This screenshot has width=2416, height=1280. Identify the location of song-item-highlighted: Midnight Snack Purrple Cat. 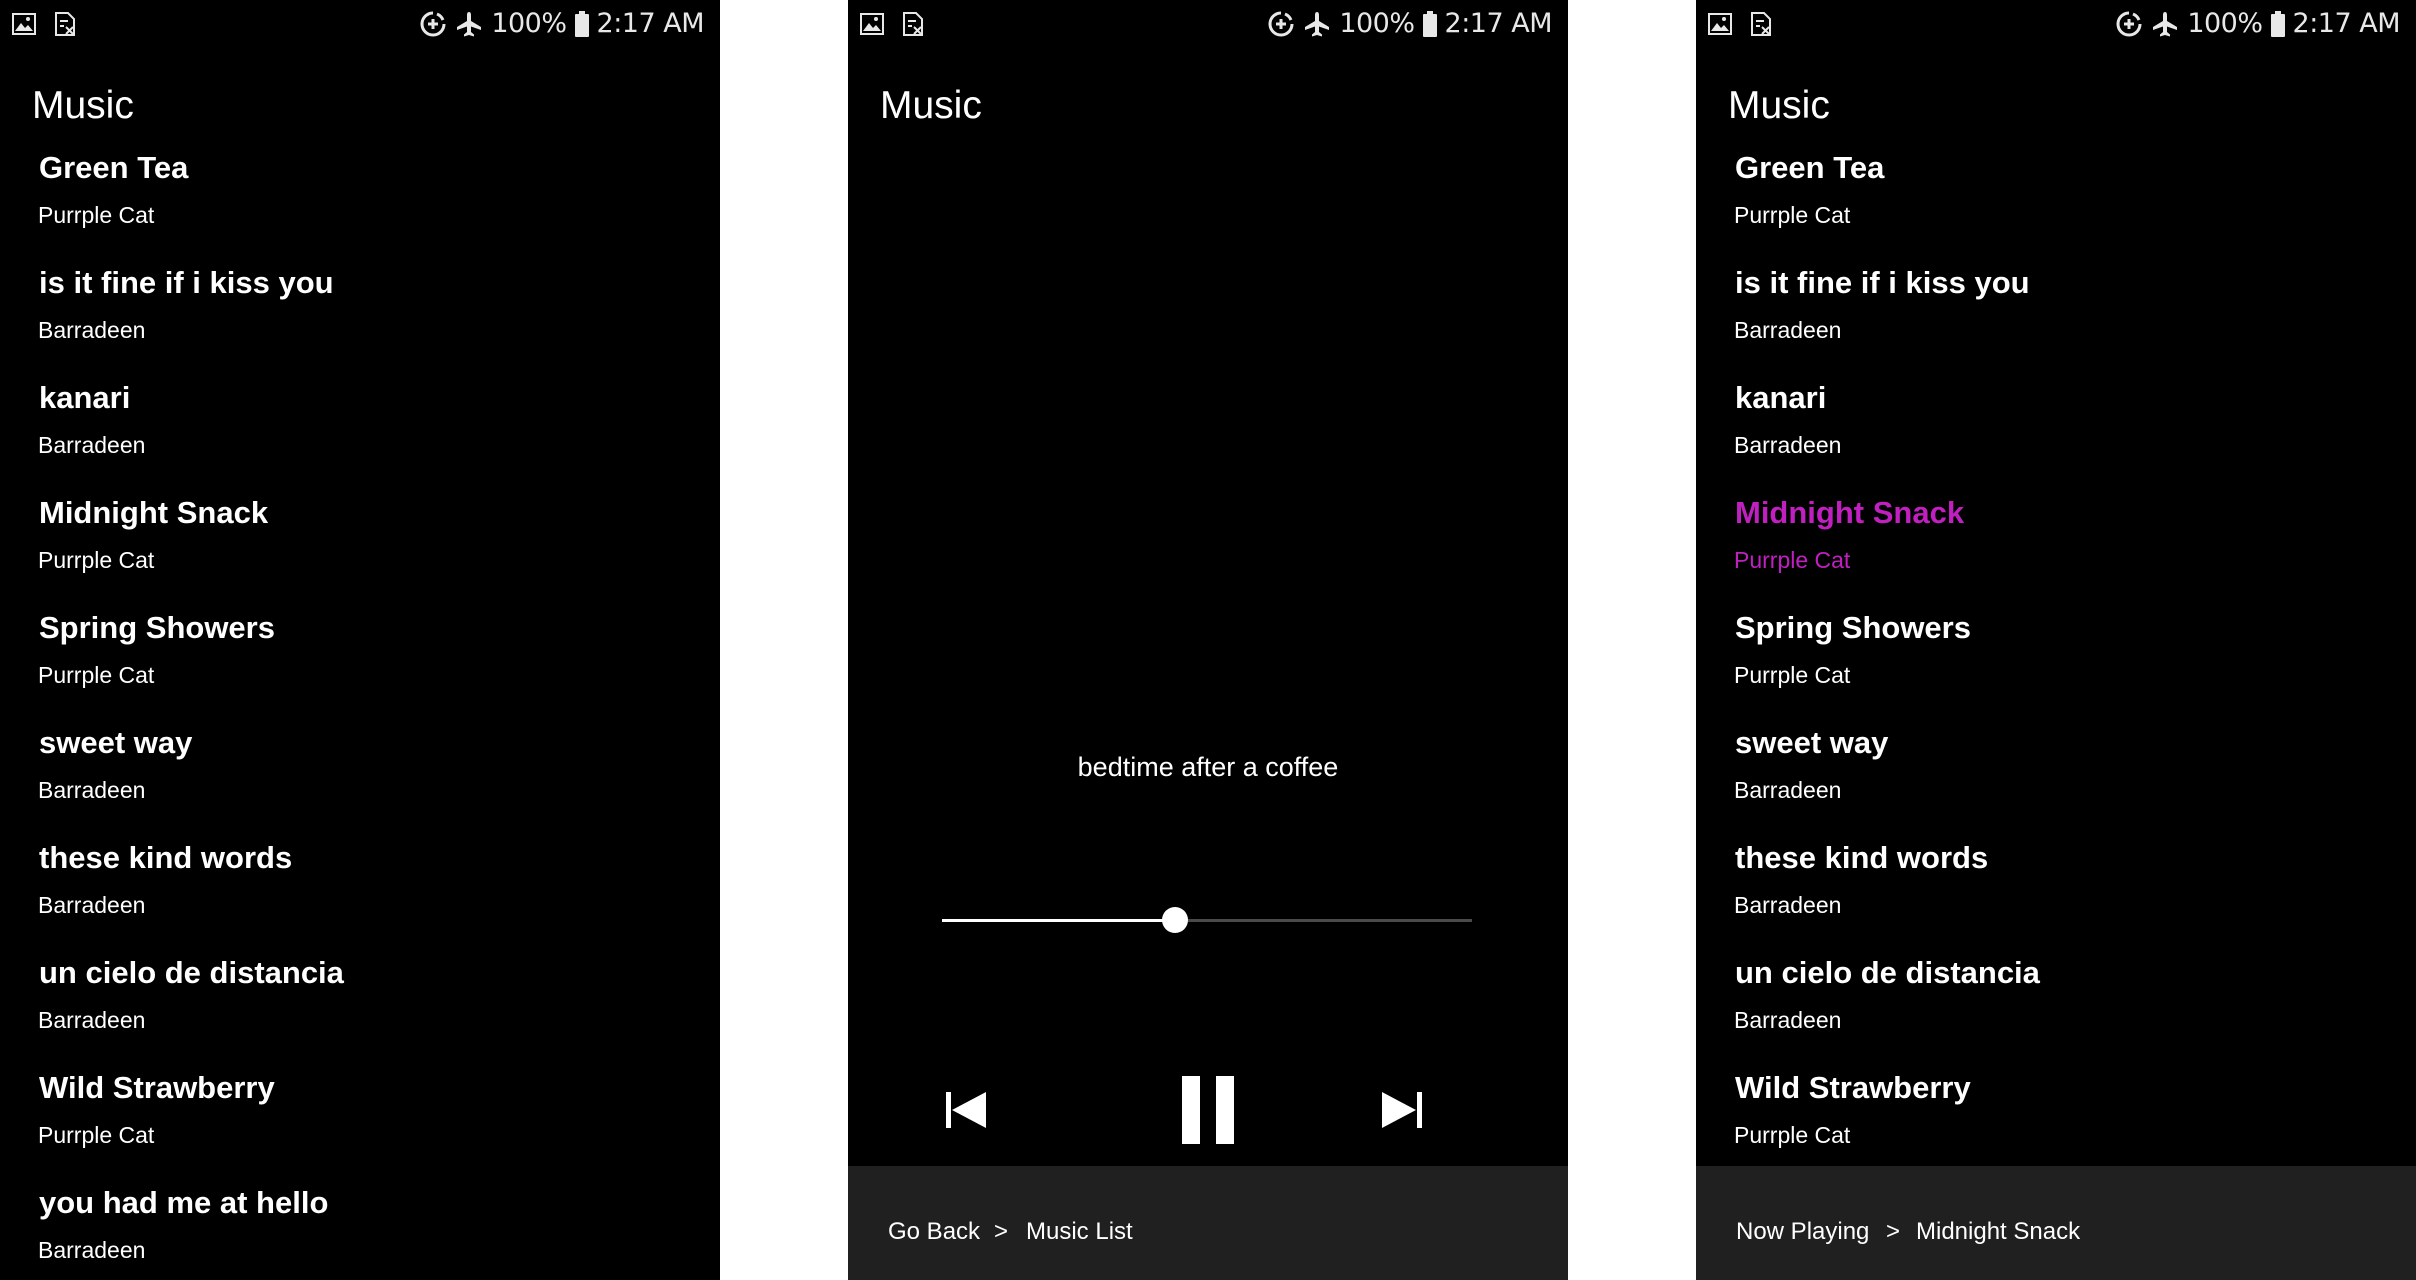
(2056, 550).